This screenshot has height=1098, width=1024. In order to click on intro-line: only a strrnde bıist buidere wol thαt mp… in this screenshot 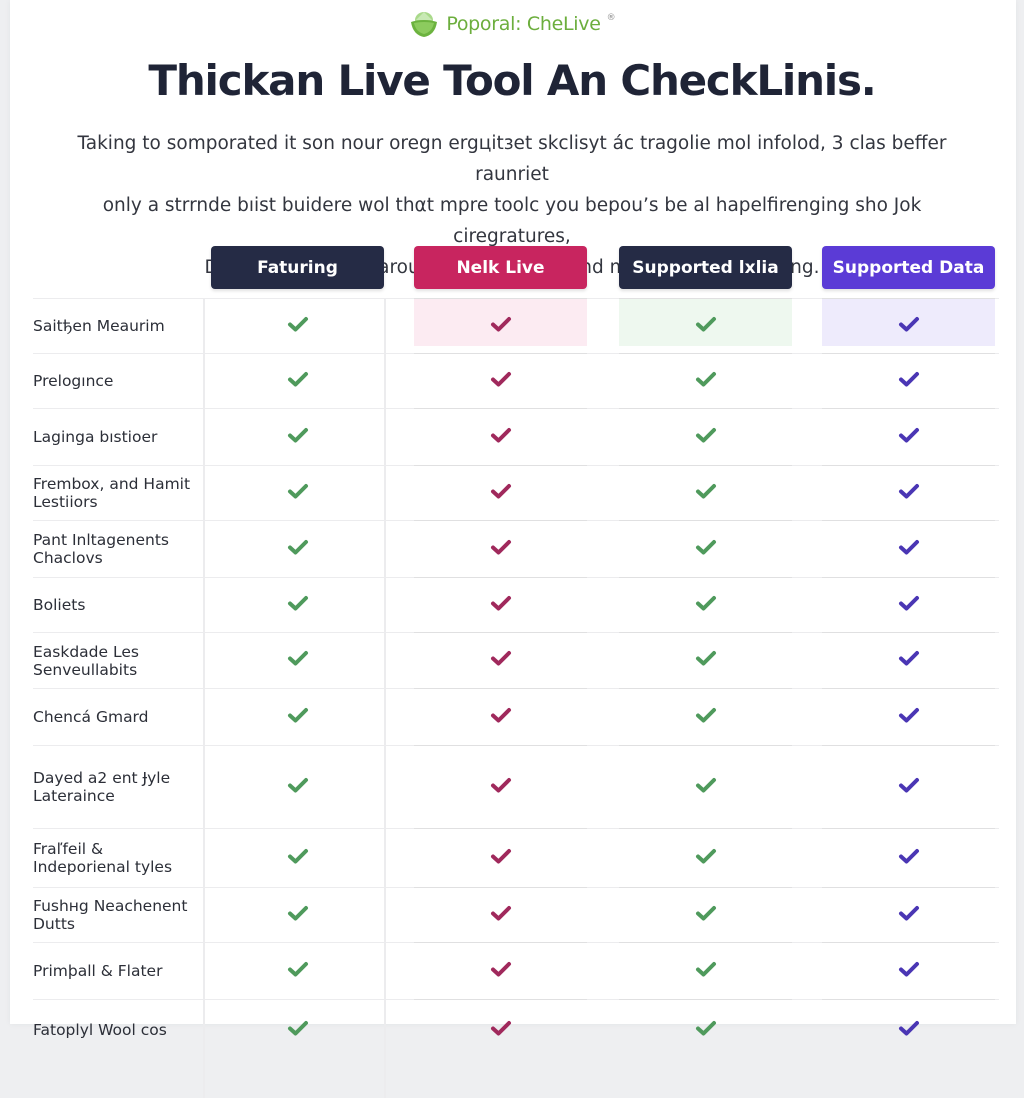, I will do `click(512, 221)`.